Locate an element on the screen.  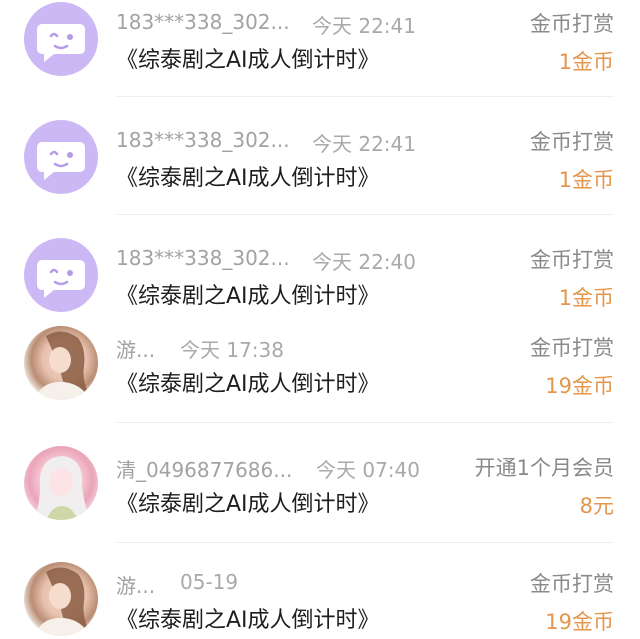
timestamp: 今天 22:40 is located at coordinates (364, 262).